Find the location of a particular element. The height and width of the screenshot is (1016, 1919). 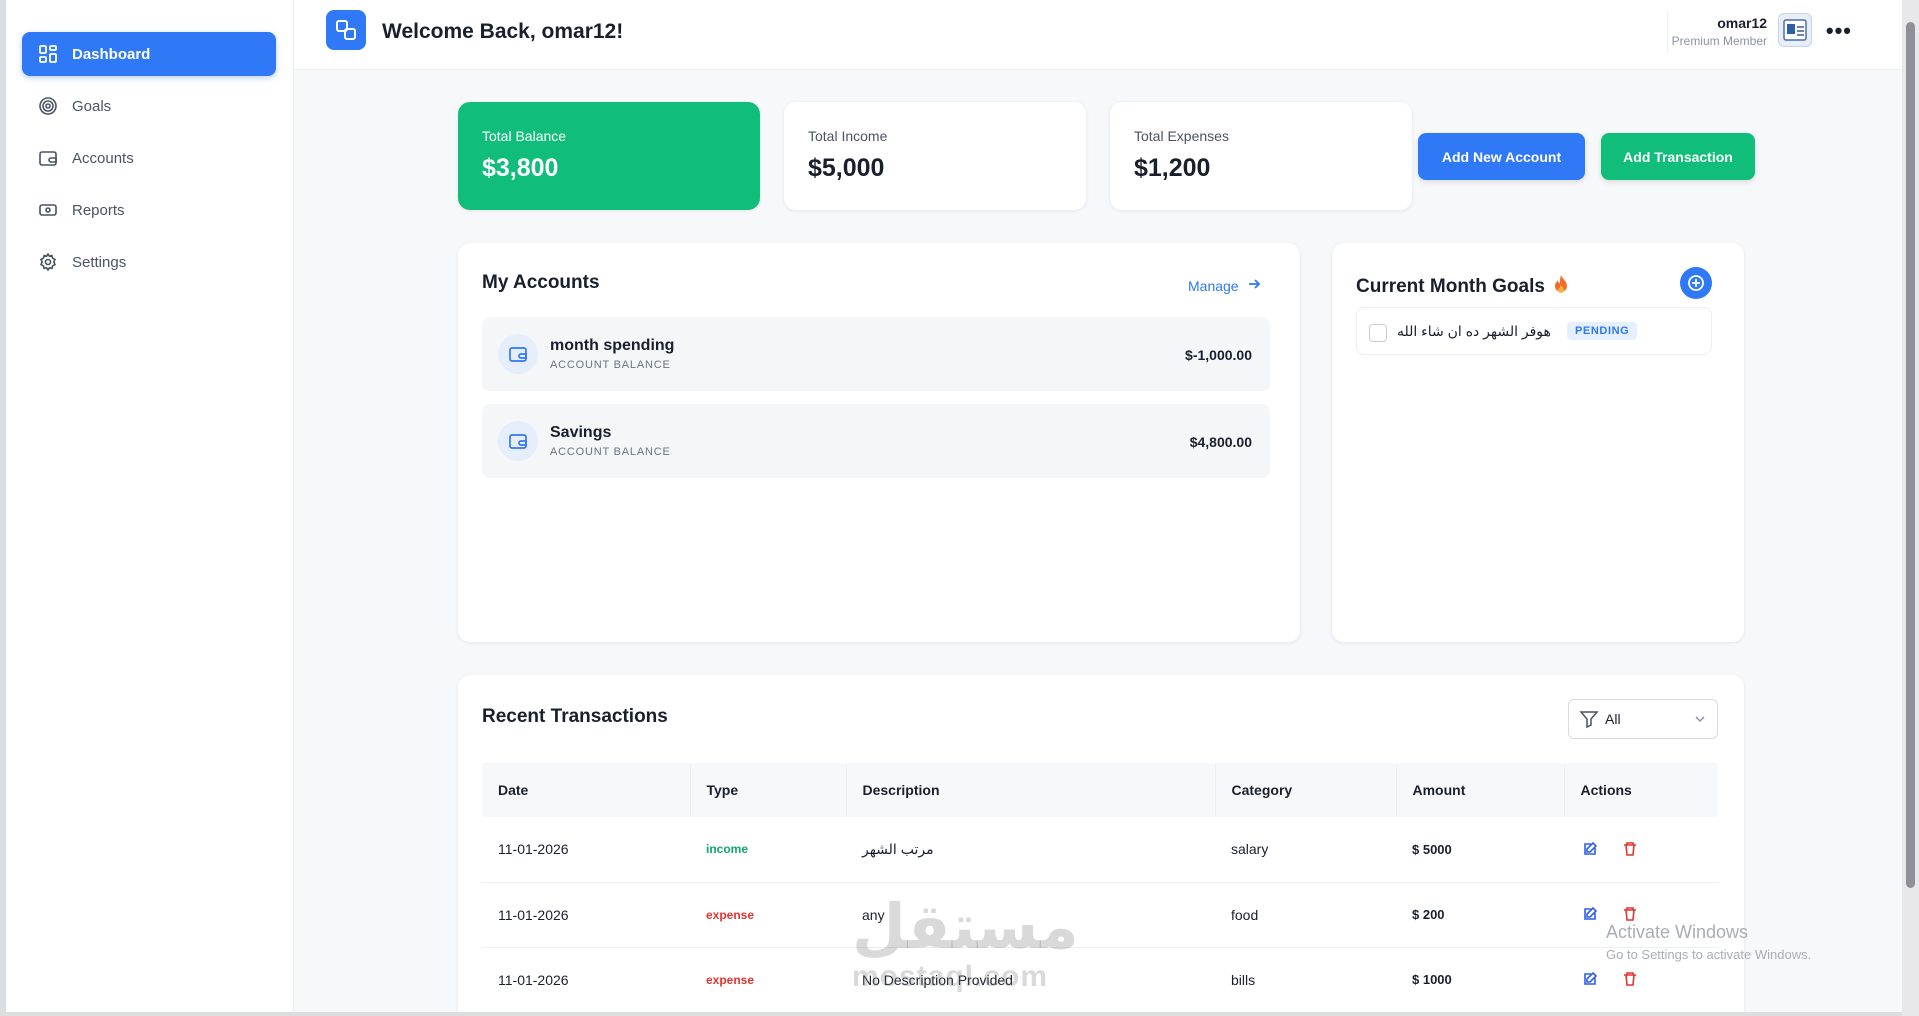

activate-windows-title: Activate Windows is located at coordinates (1677, 932).